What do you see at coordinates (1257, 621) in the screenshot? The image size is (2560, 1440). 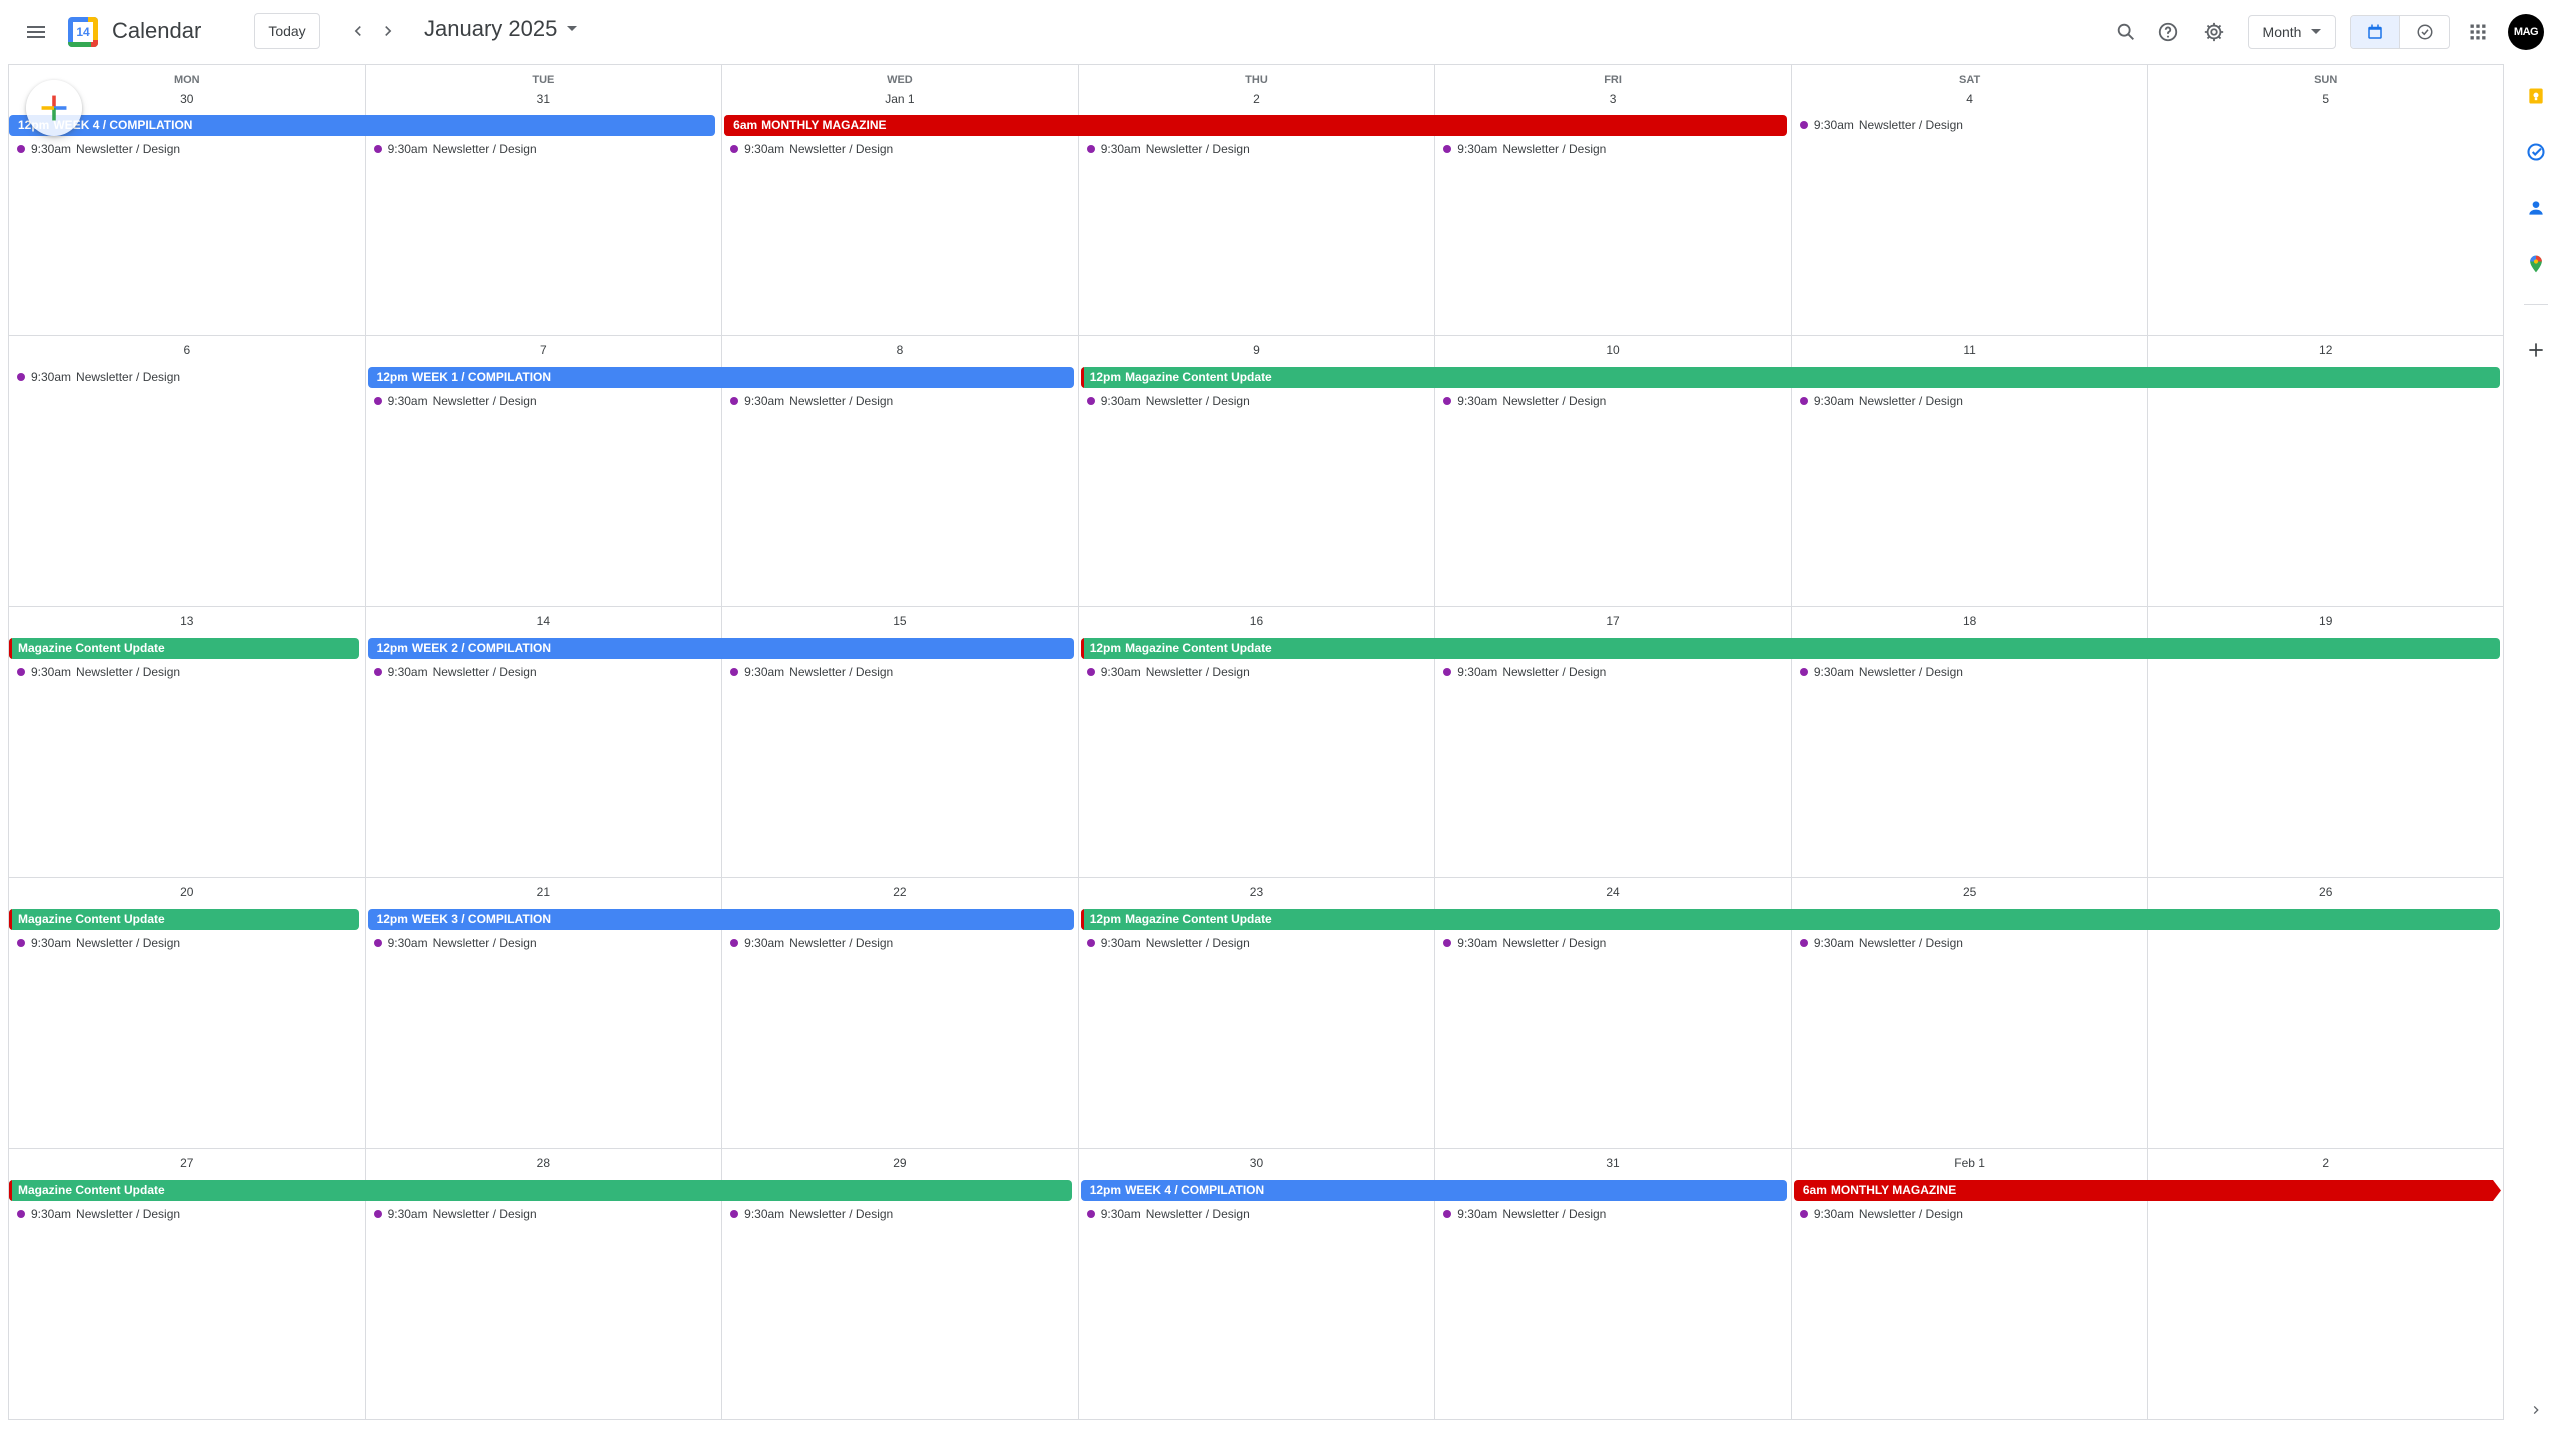 I see `day-number: 16` at bounding box center [1257, 621].